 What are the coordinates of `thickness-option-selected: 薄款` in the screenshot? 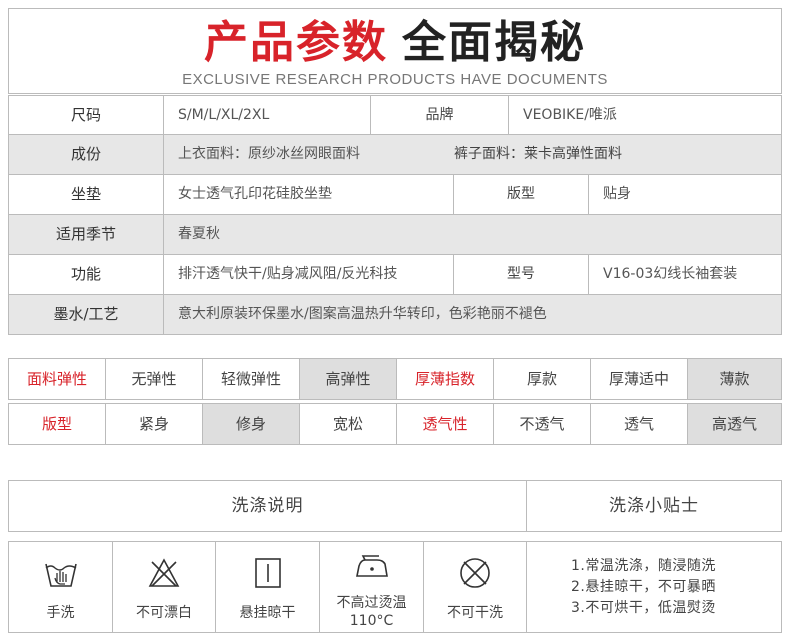 It's located at (734, 379).